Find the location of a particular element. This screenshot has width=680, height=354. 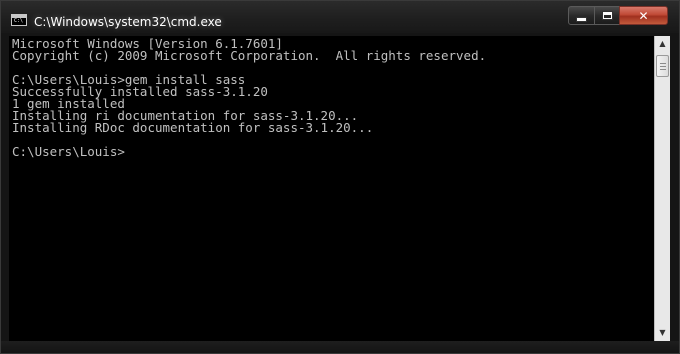

close-button: ✕ is located at coordinates (643, 15).